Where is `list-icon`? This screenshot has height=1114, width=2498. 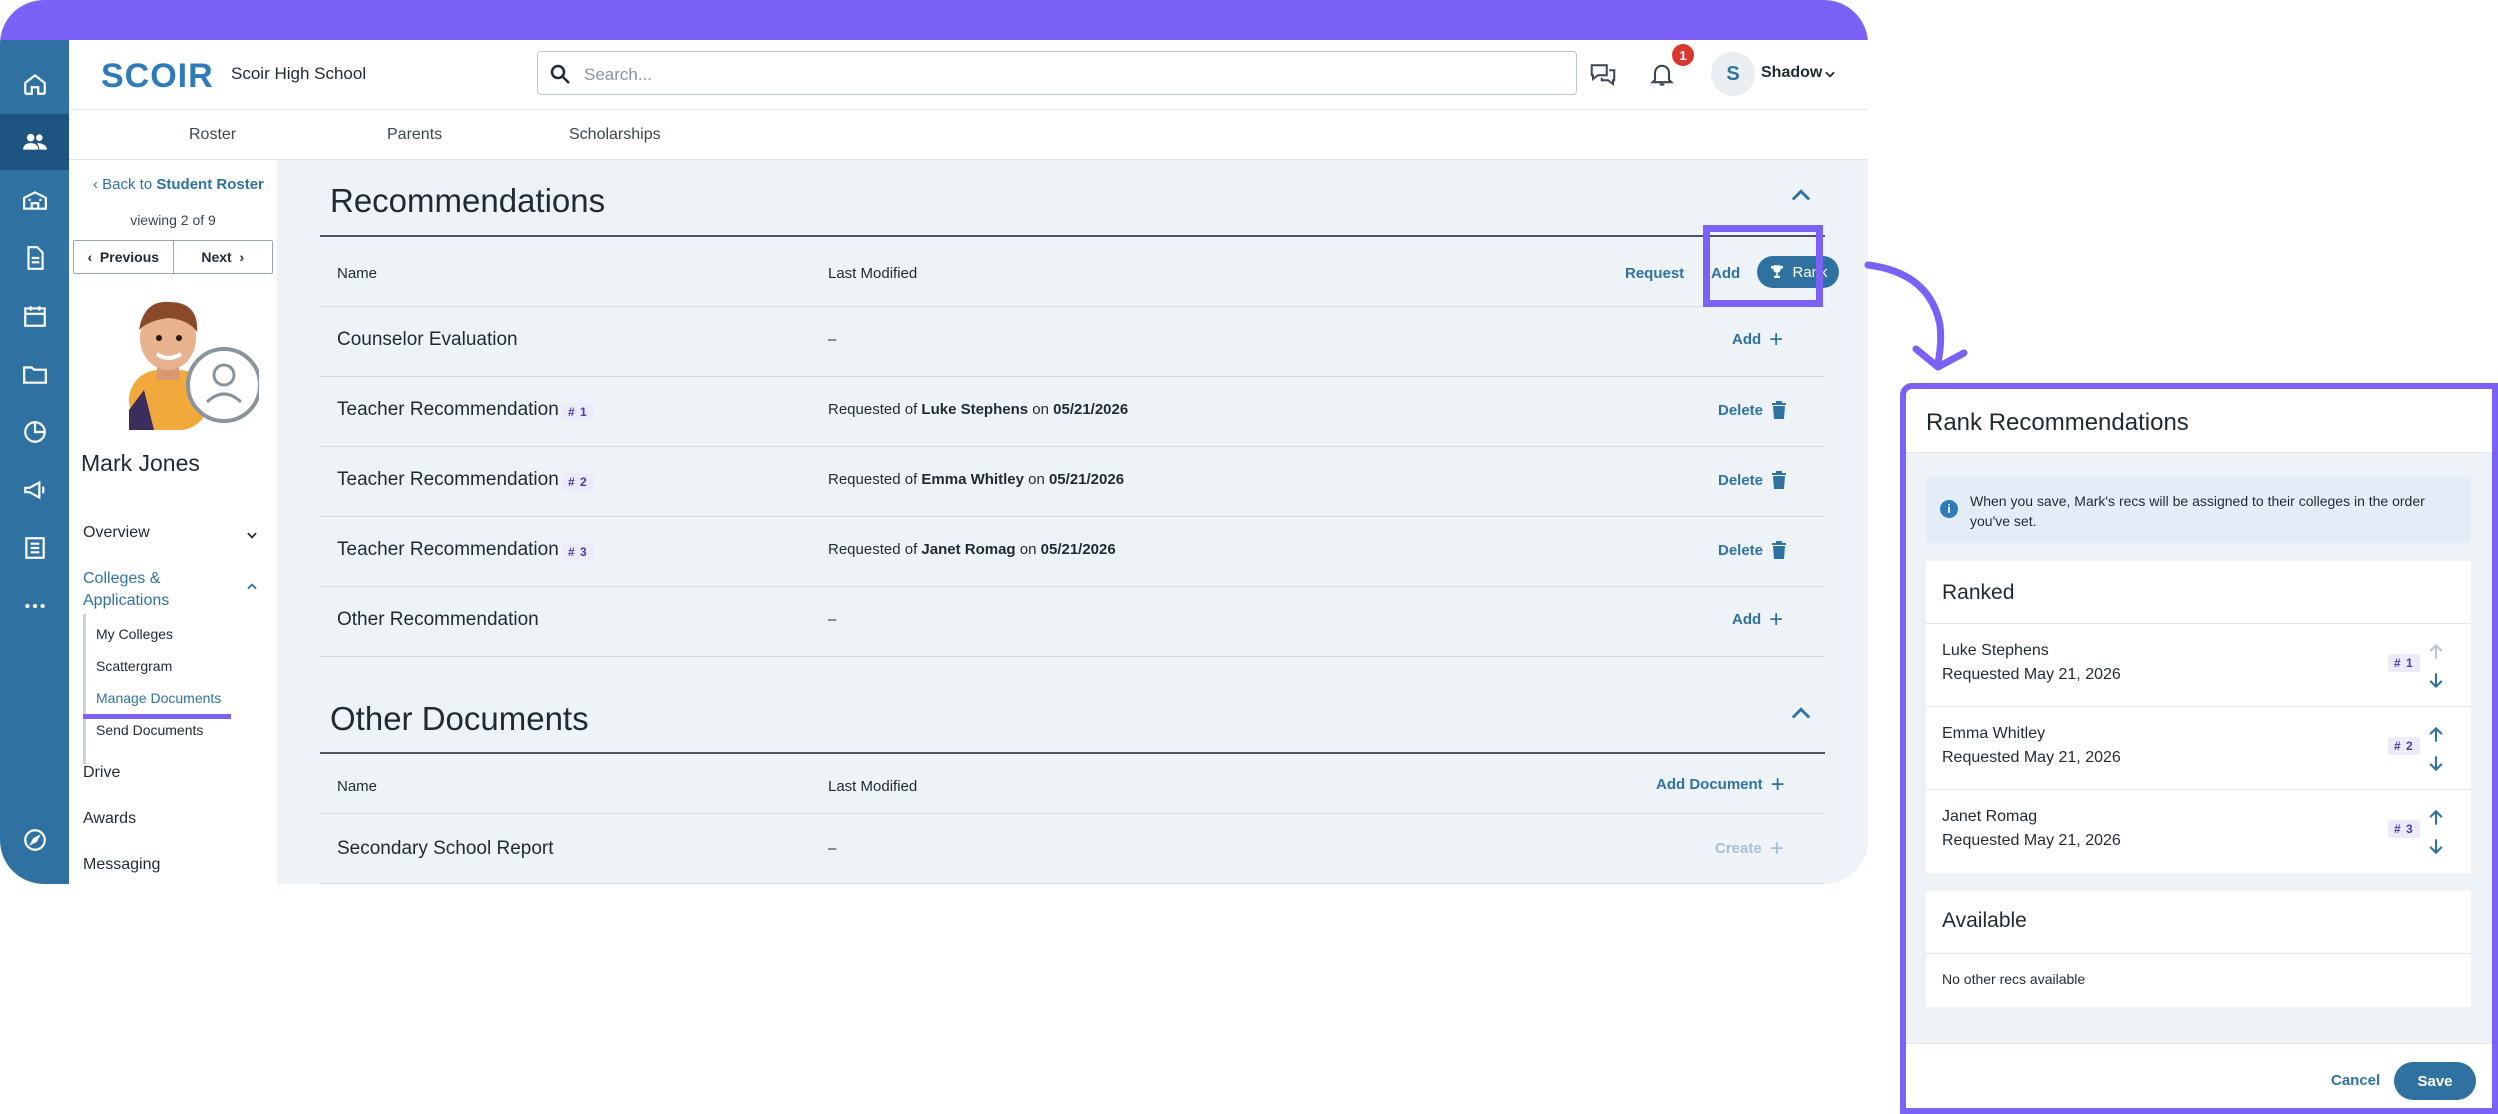 list-icon is located at coordinates (34, 548).